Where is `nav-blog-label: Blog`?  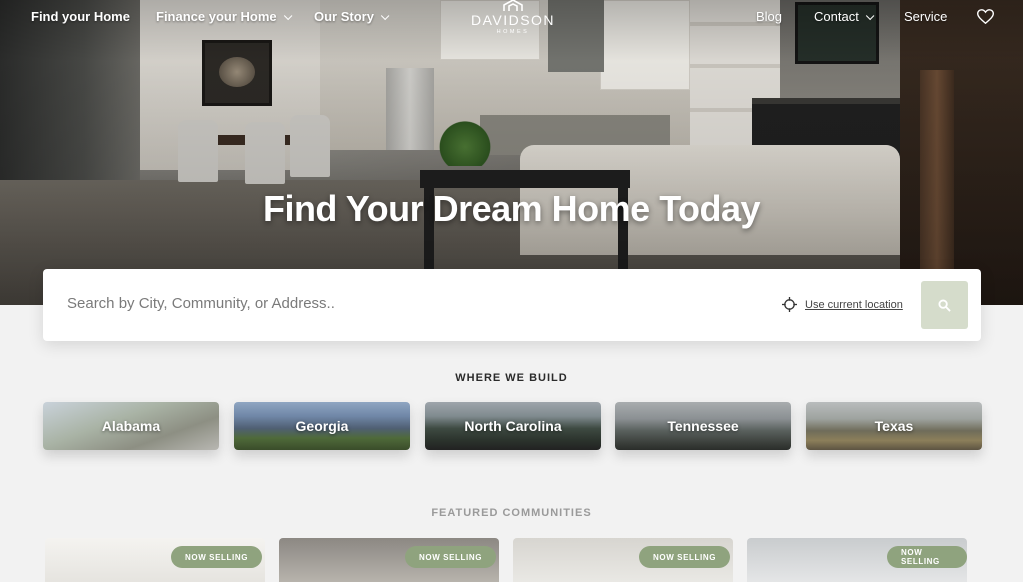 nav-blog-label: Blog is located at coordinates (769, 16).